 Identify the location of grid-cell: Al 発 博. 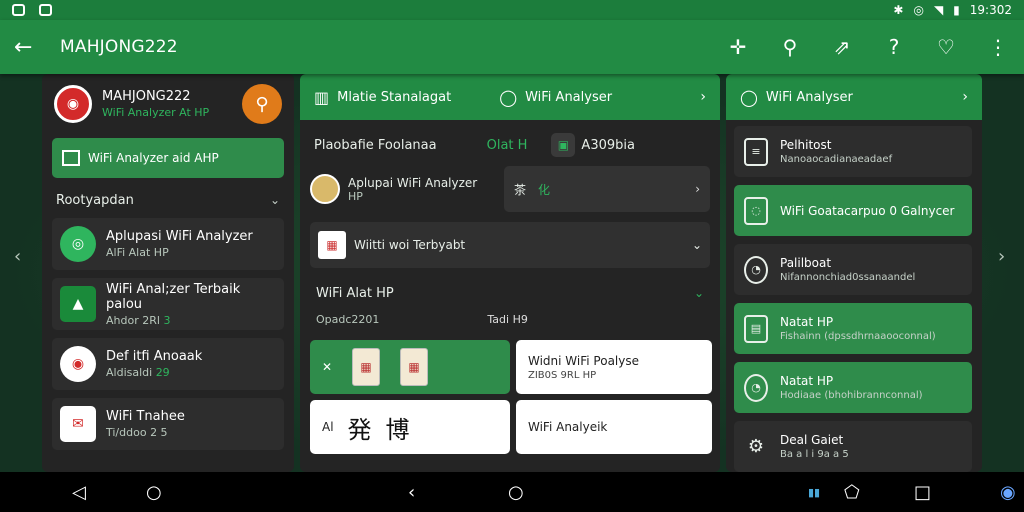
(410, 427).